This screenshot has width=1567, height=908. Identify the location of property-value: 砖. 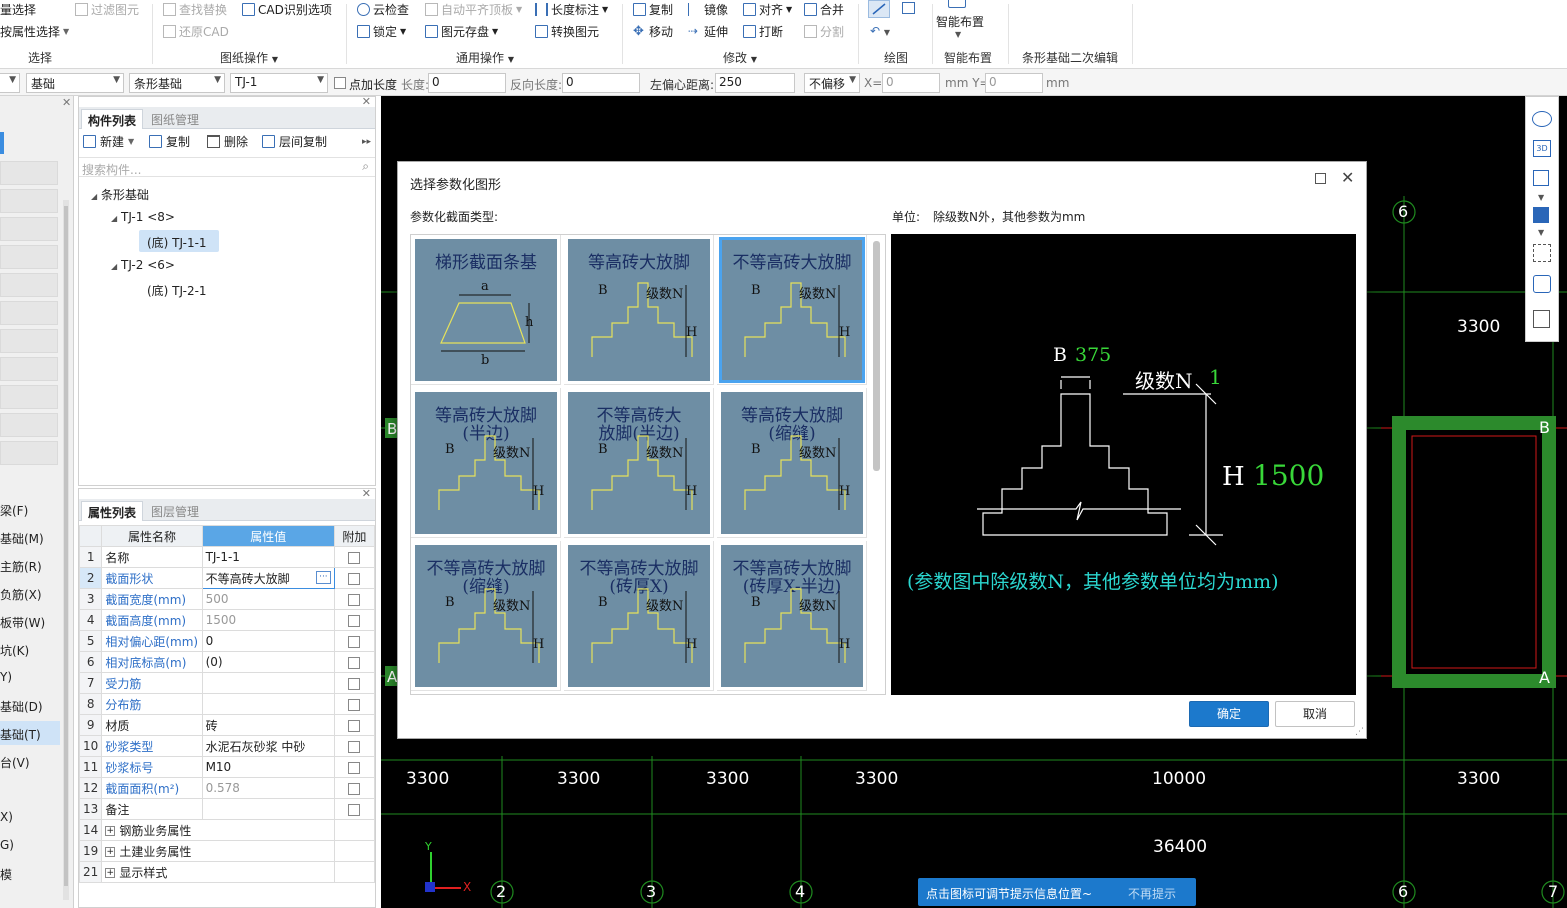
(268, 725).